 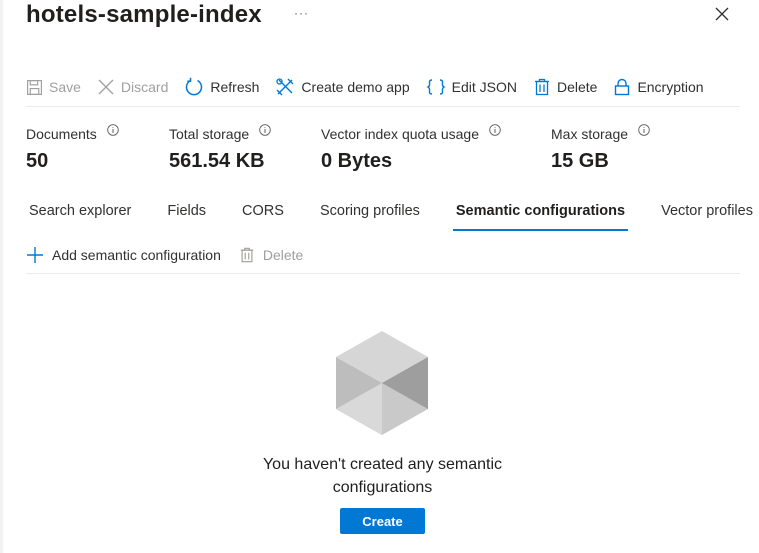 What do you see at coordinates (136, 255) in the screenshot?
I see `add-semantic-configuration-label: Add semantic configuration` at bounding box center [136, 255].